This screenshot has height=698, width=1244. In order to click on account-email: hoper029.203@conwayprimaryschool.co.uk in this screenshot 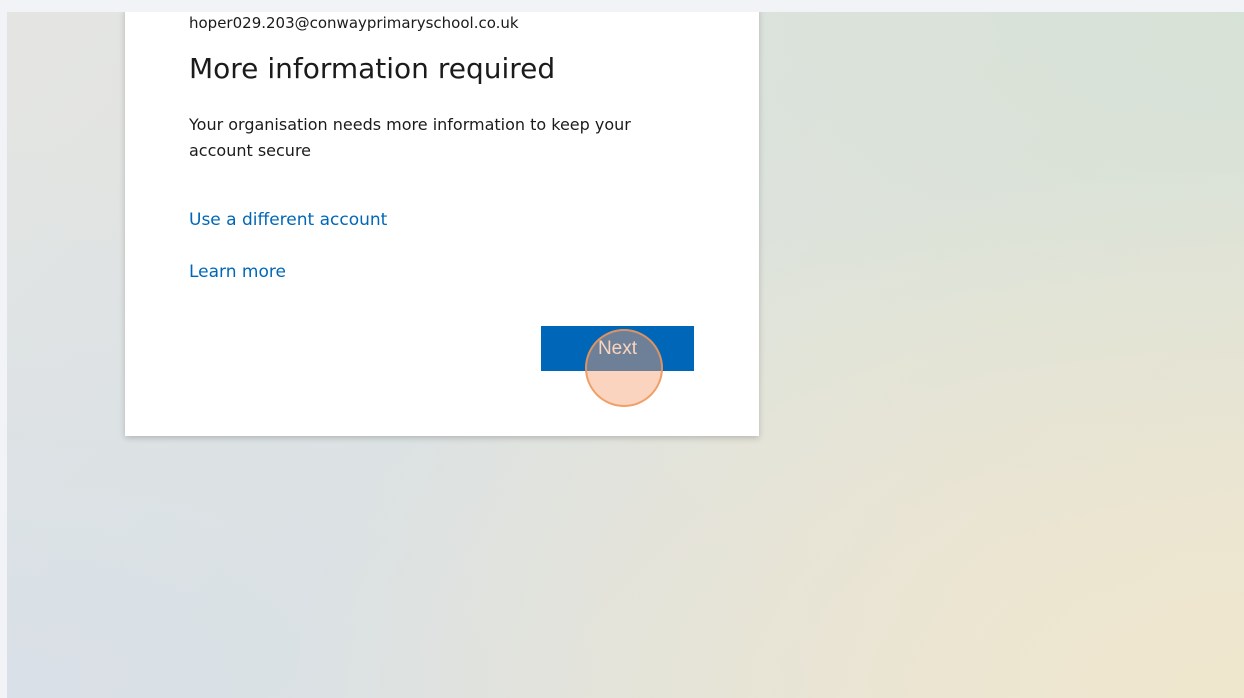, I will do `click(354, 23)`.